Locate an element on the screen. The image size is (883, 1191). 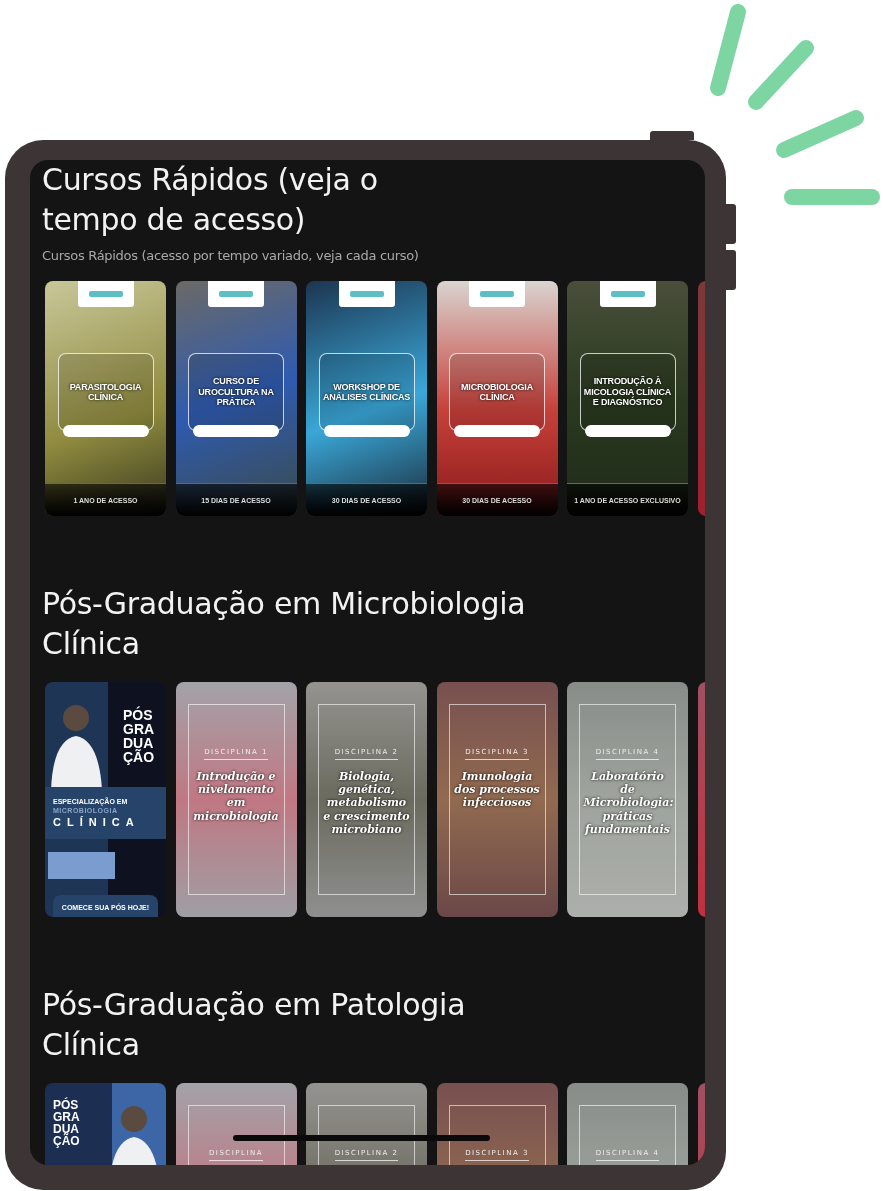
poster-text: CLÍNICA is located at coordinates (97, 822).